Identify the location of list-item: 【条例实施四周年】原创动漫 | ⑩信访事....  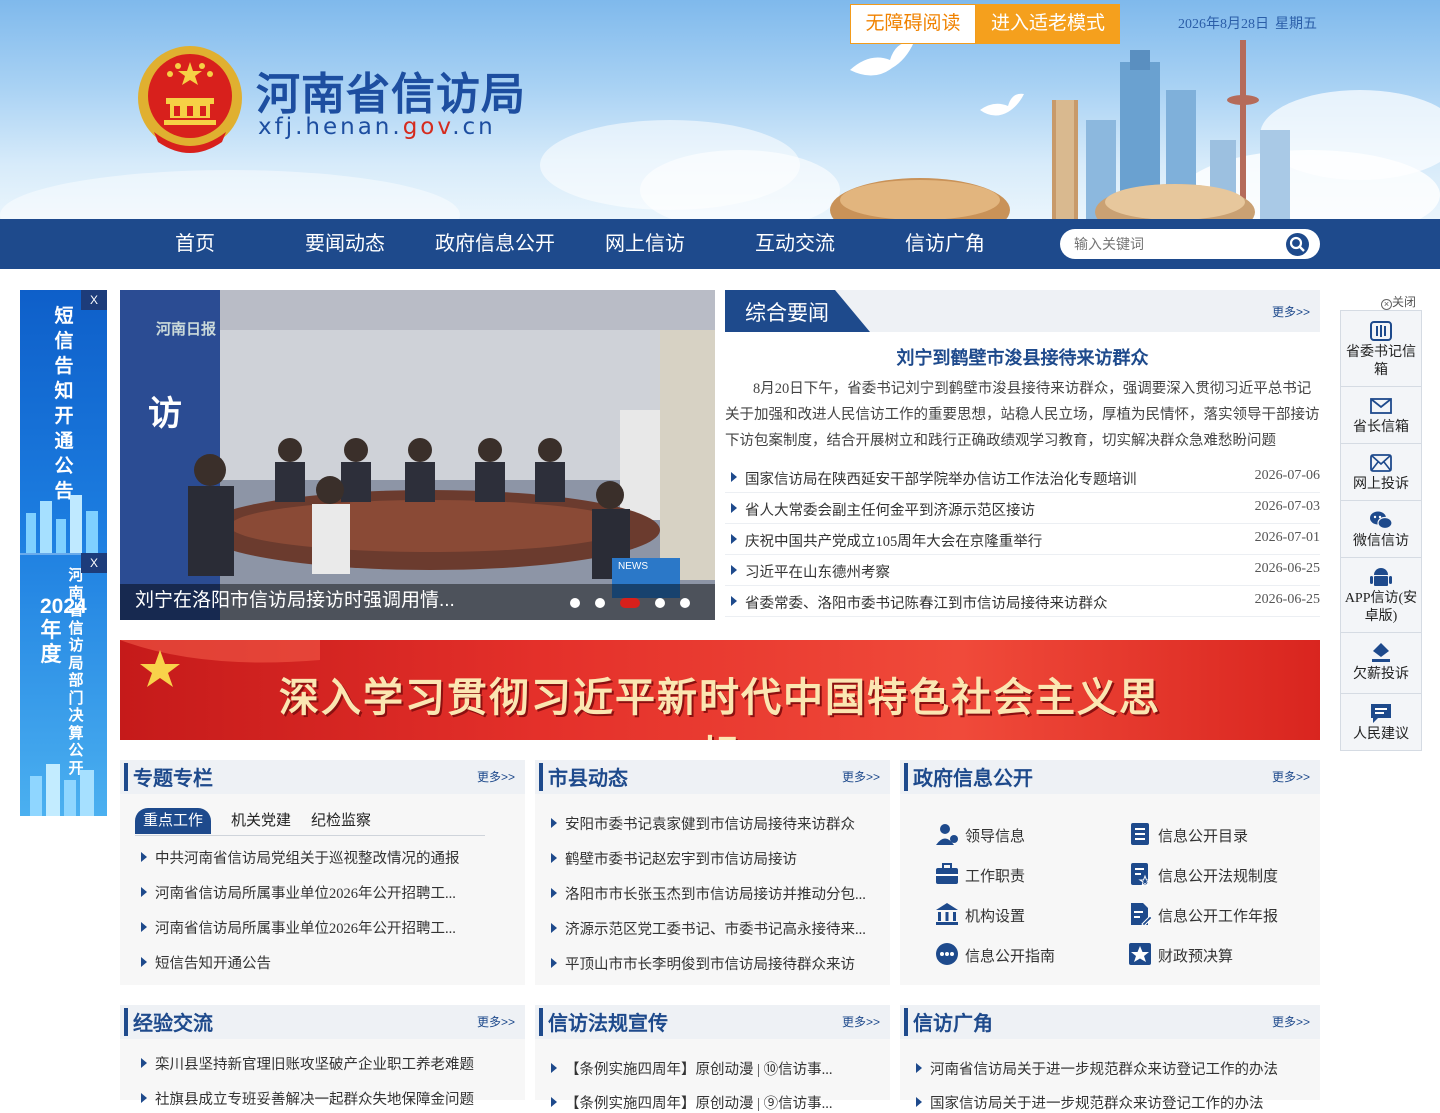
(692, 1068).